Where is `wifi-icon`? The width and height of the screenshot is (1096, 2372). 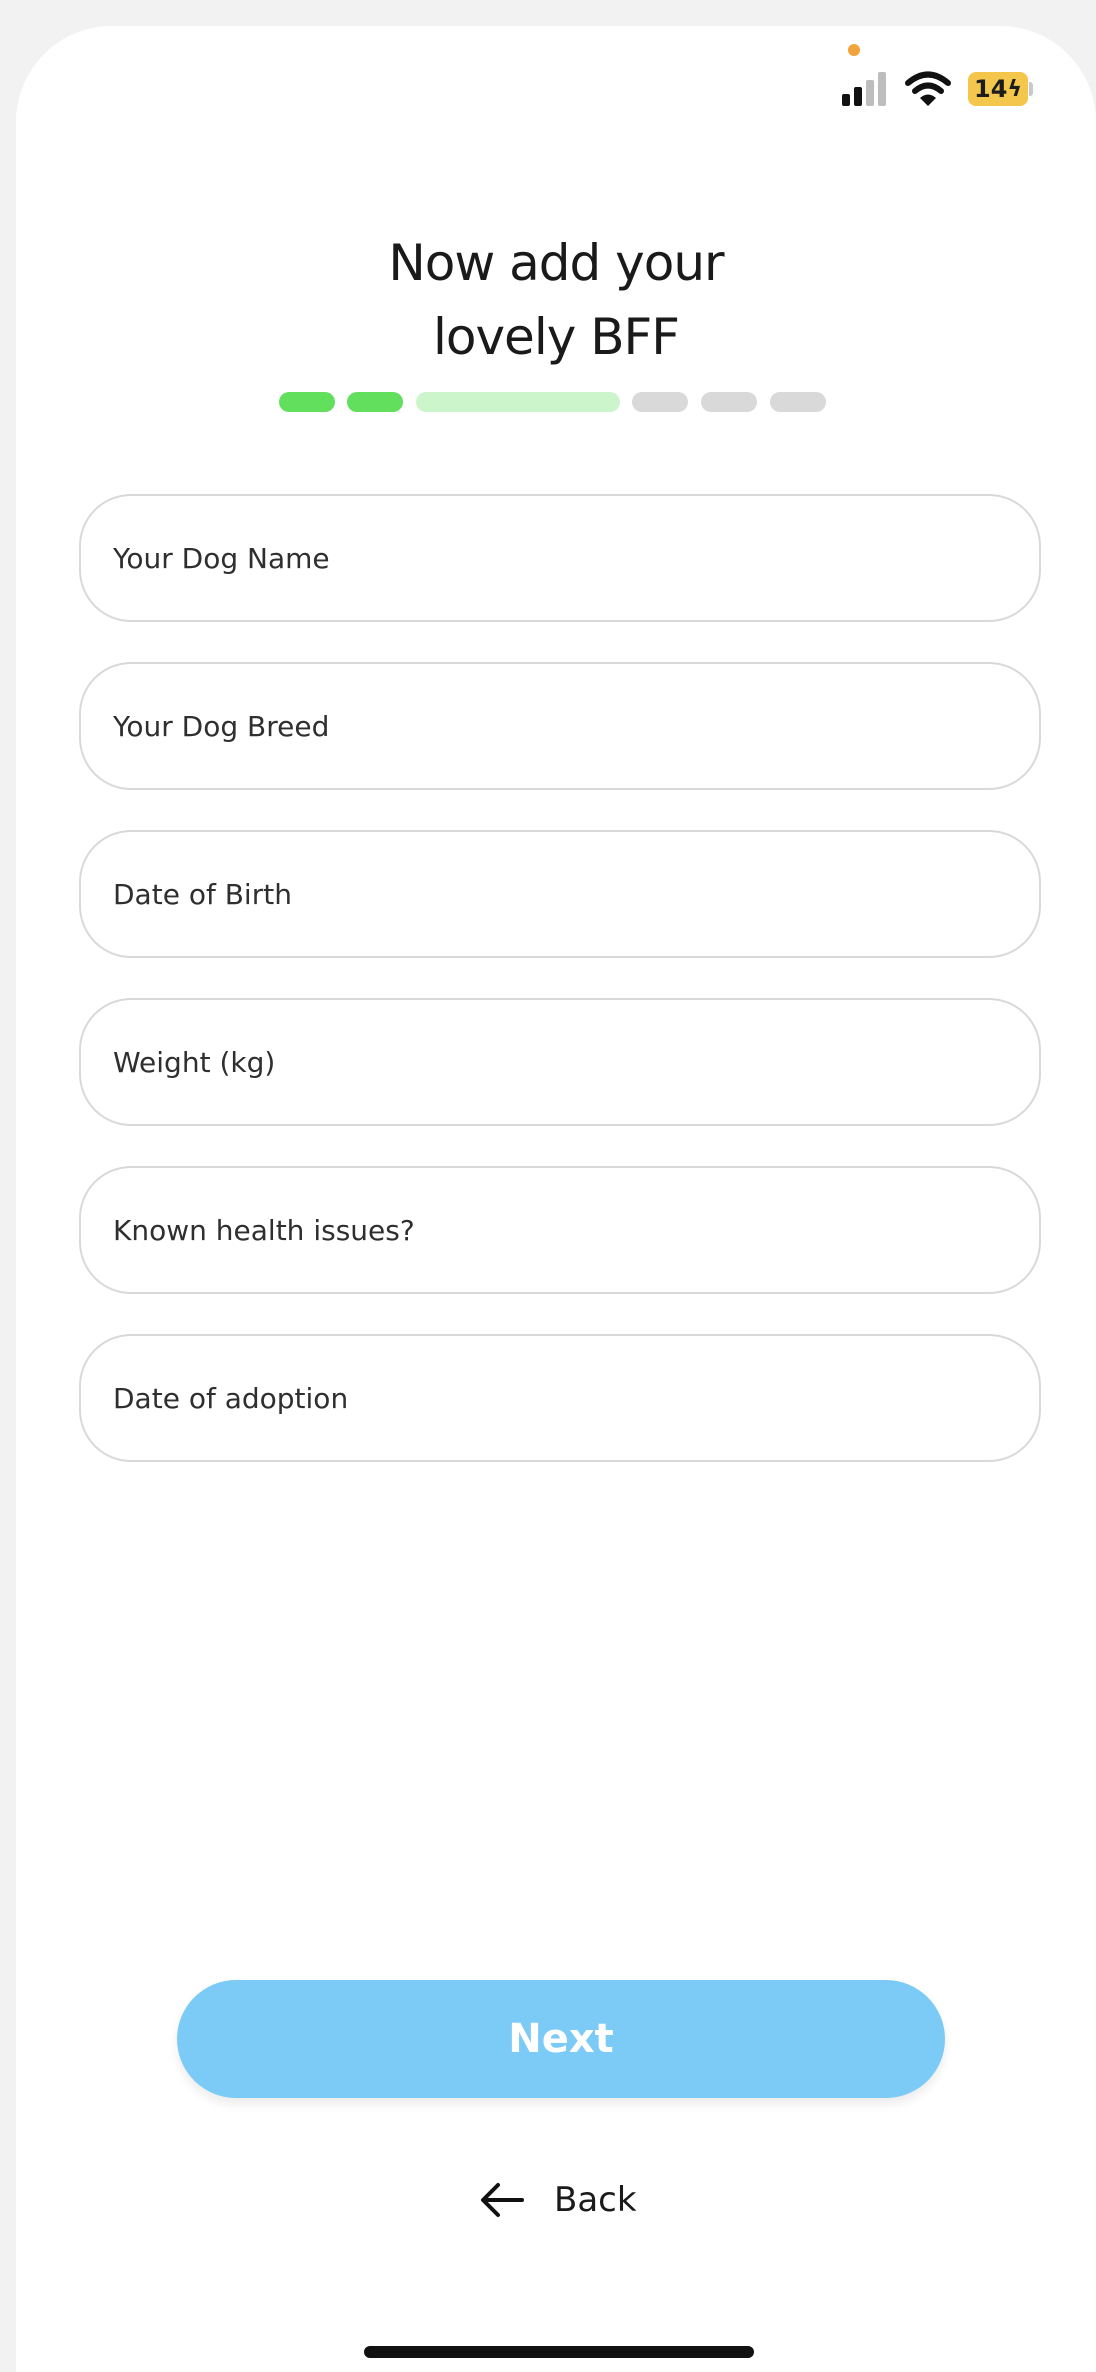
wifi-icon is located at coordinates (928, 88).